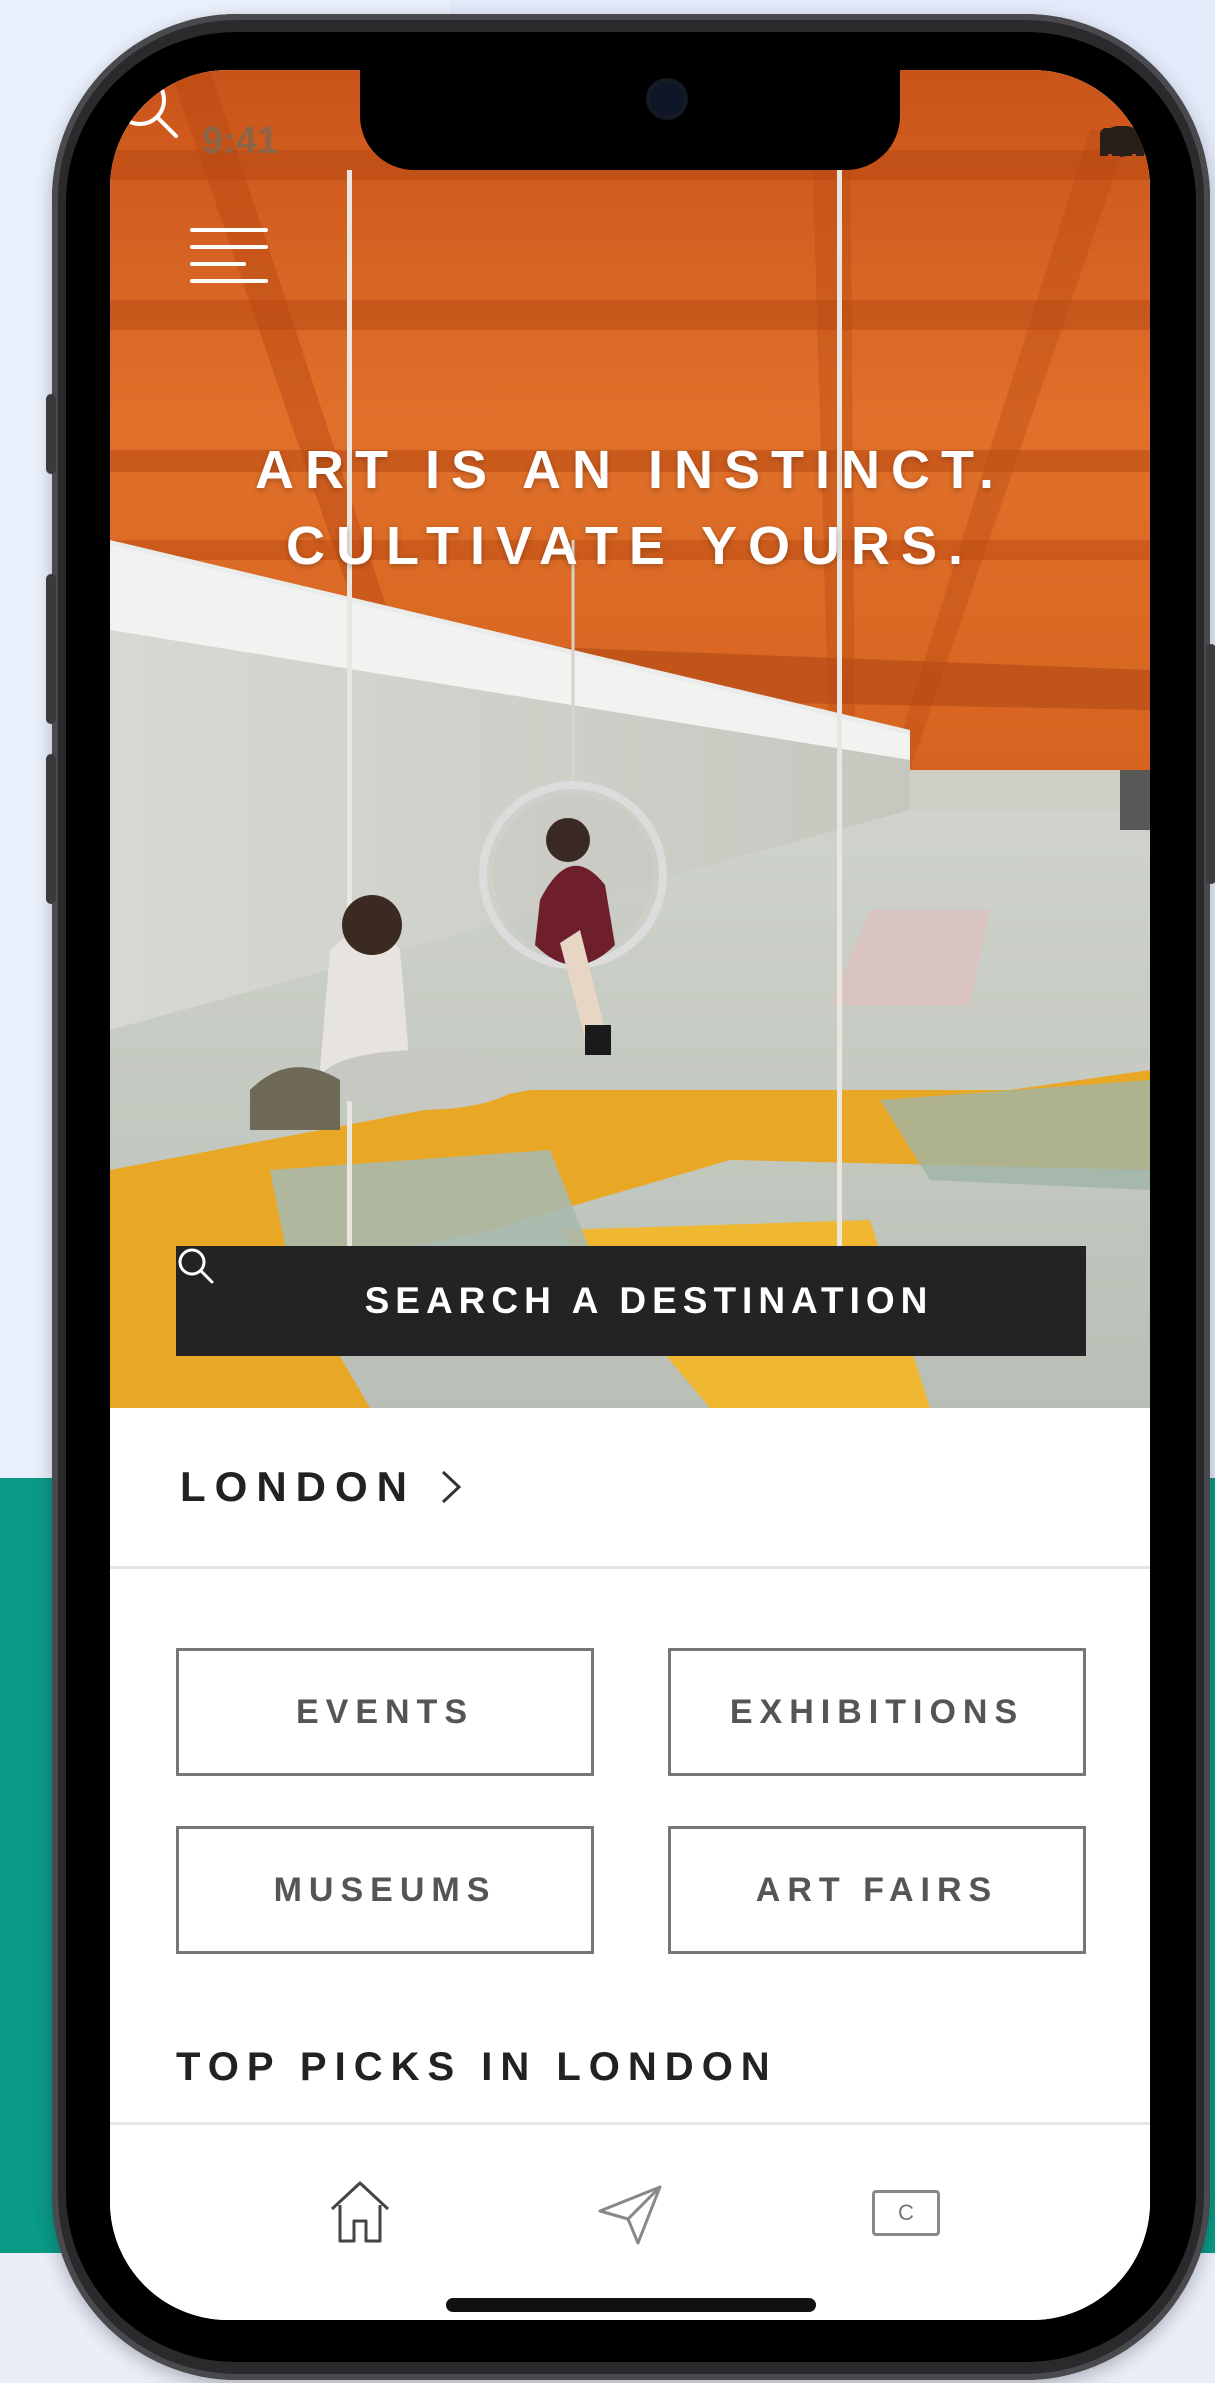 This screenshot has width=1215, height=2383. Describe the element at coordinates (1210, 764) in the screenshot. I see `power-button` at that location.